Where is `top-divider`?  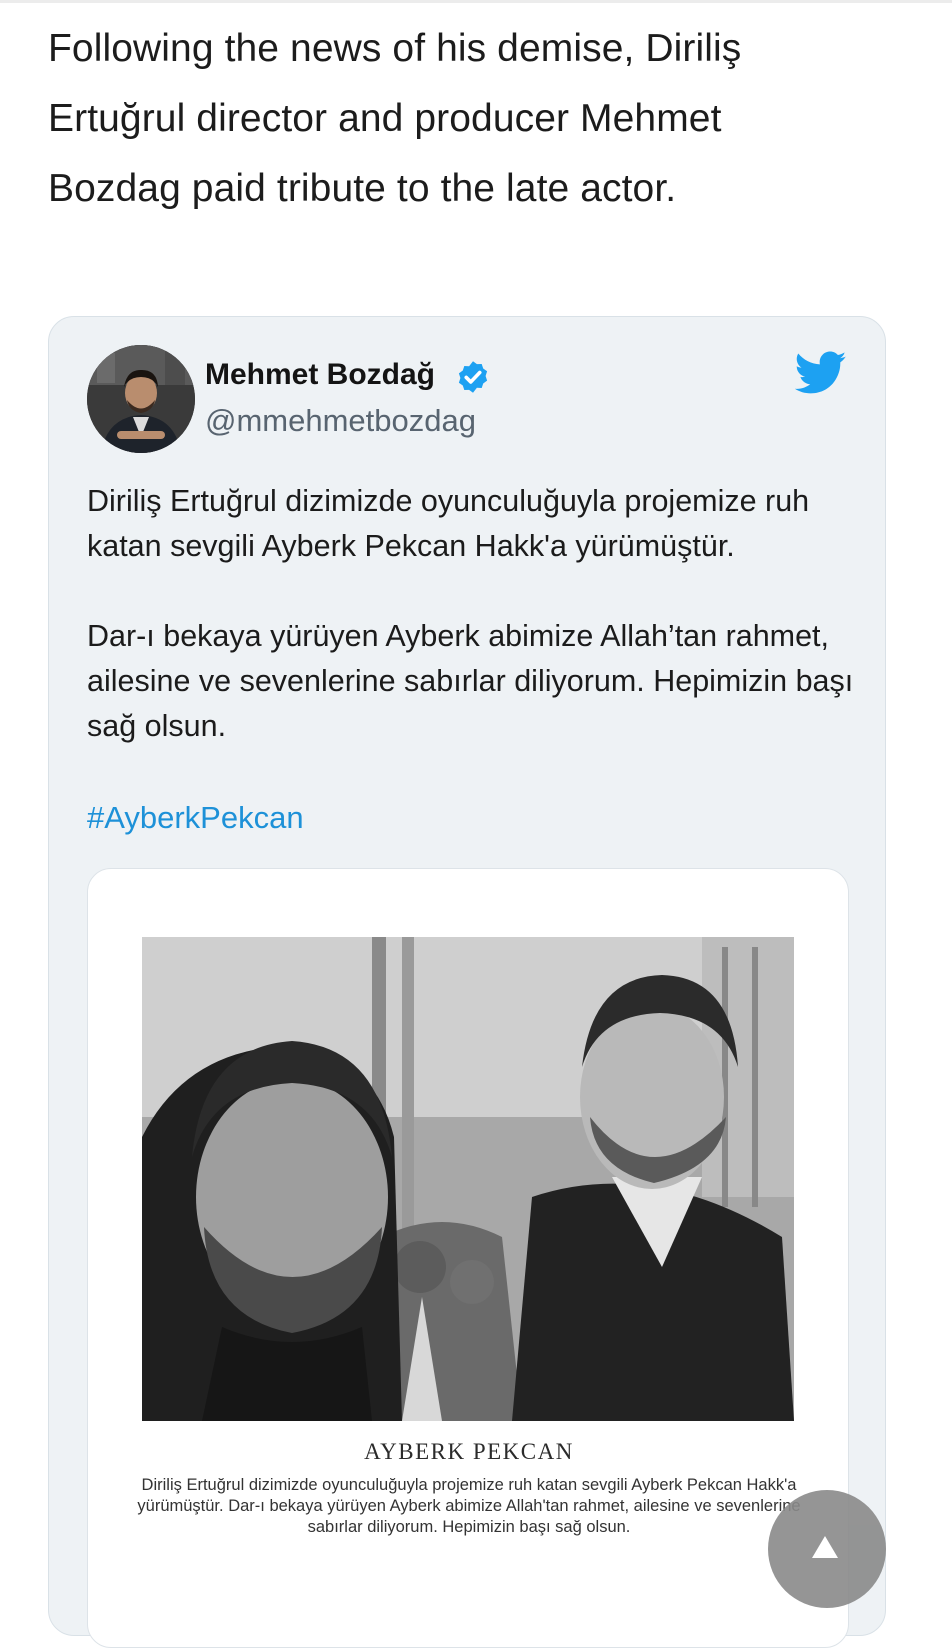
top-divider is located at coordinates (476, 1).